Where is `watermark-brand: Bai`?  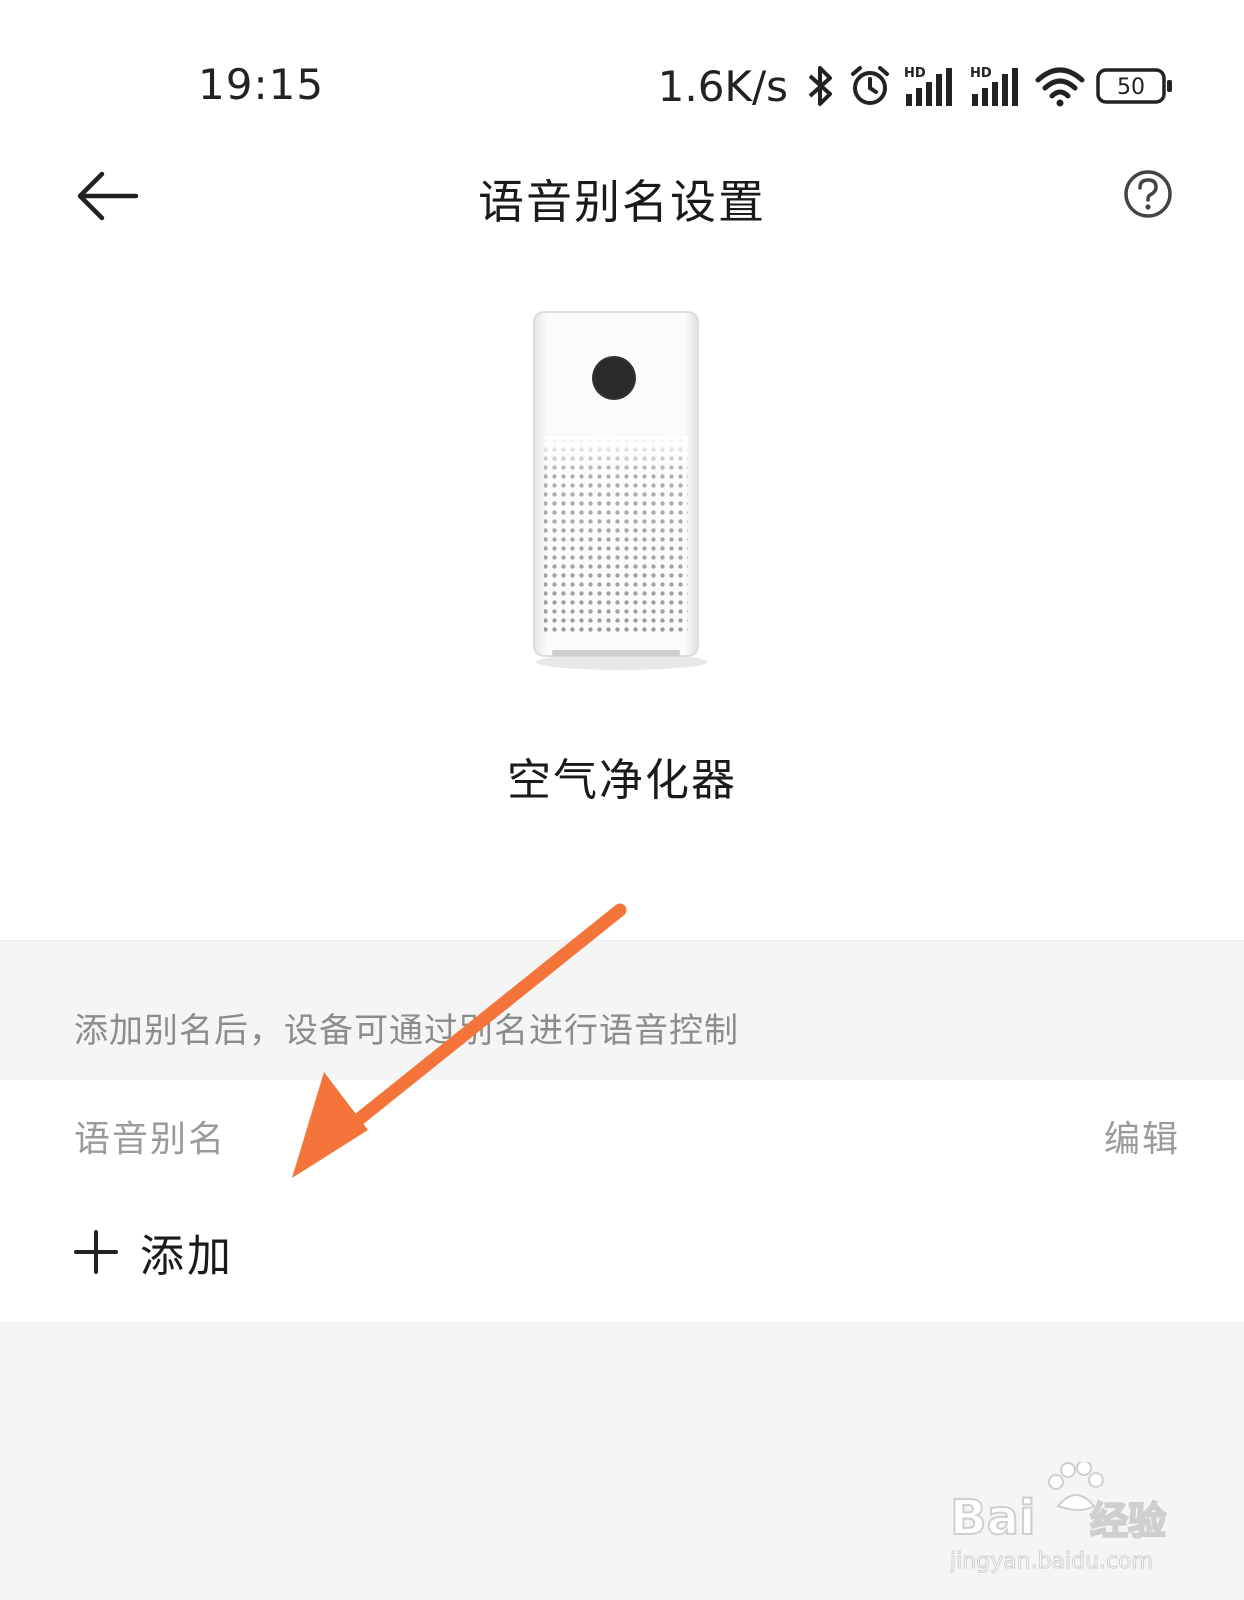
watermark-brand: Bai is located at coordinates (992, 1518).